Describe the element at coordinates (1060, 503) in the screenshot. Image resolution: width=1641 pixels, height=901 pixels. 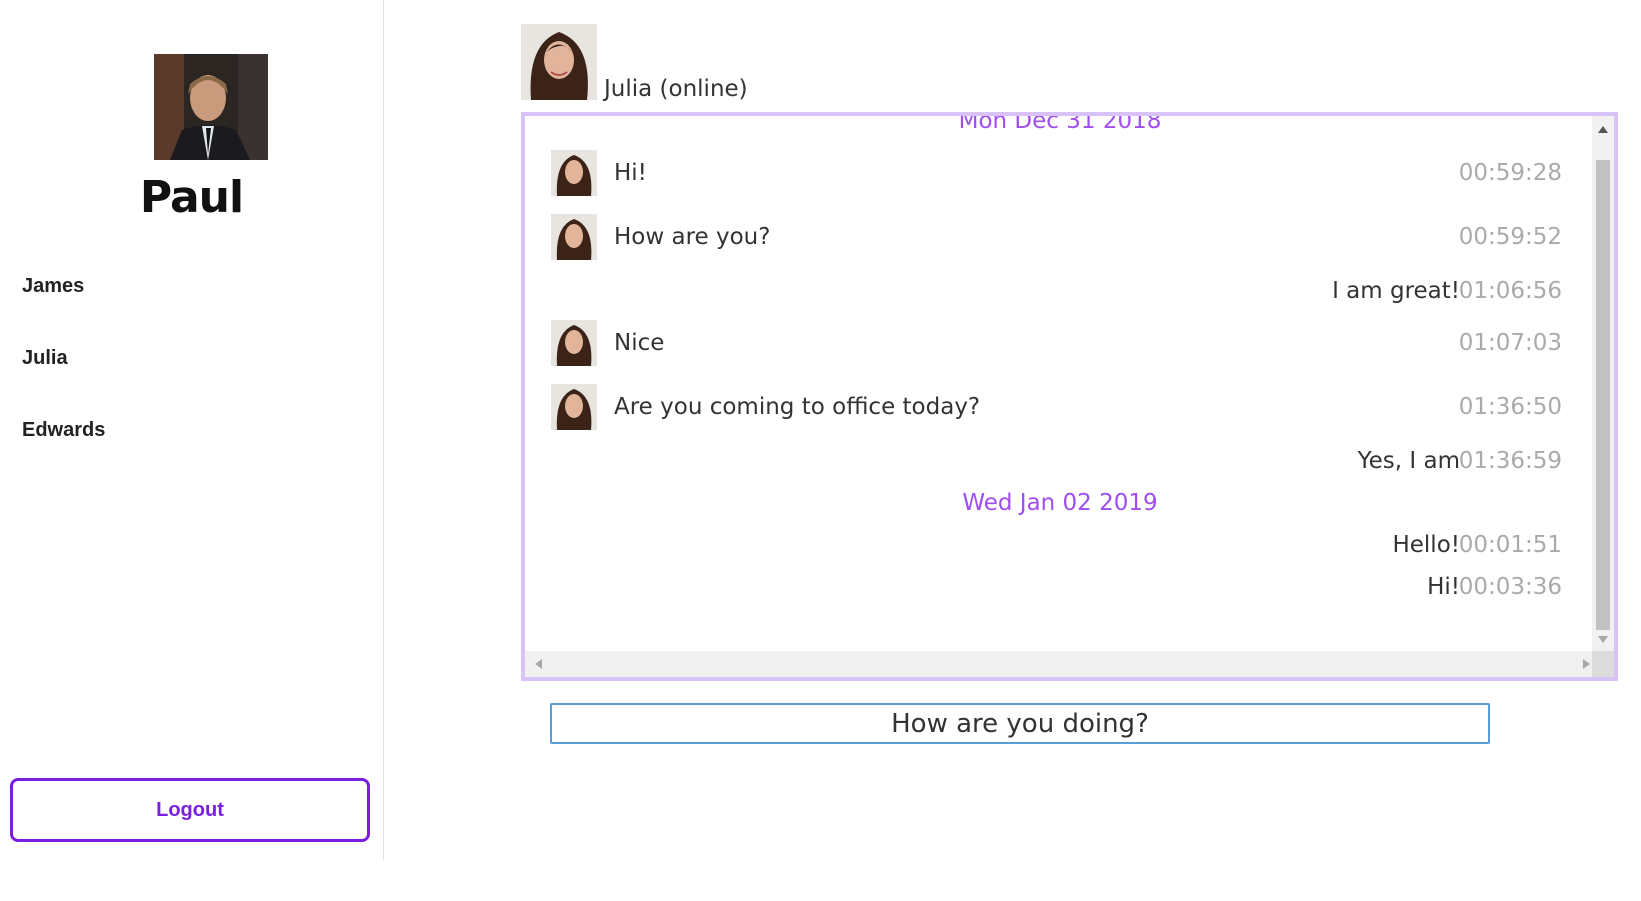
I see `date-separator: Wed Jan 02 2019` at that location.